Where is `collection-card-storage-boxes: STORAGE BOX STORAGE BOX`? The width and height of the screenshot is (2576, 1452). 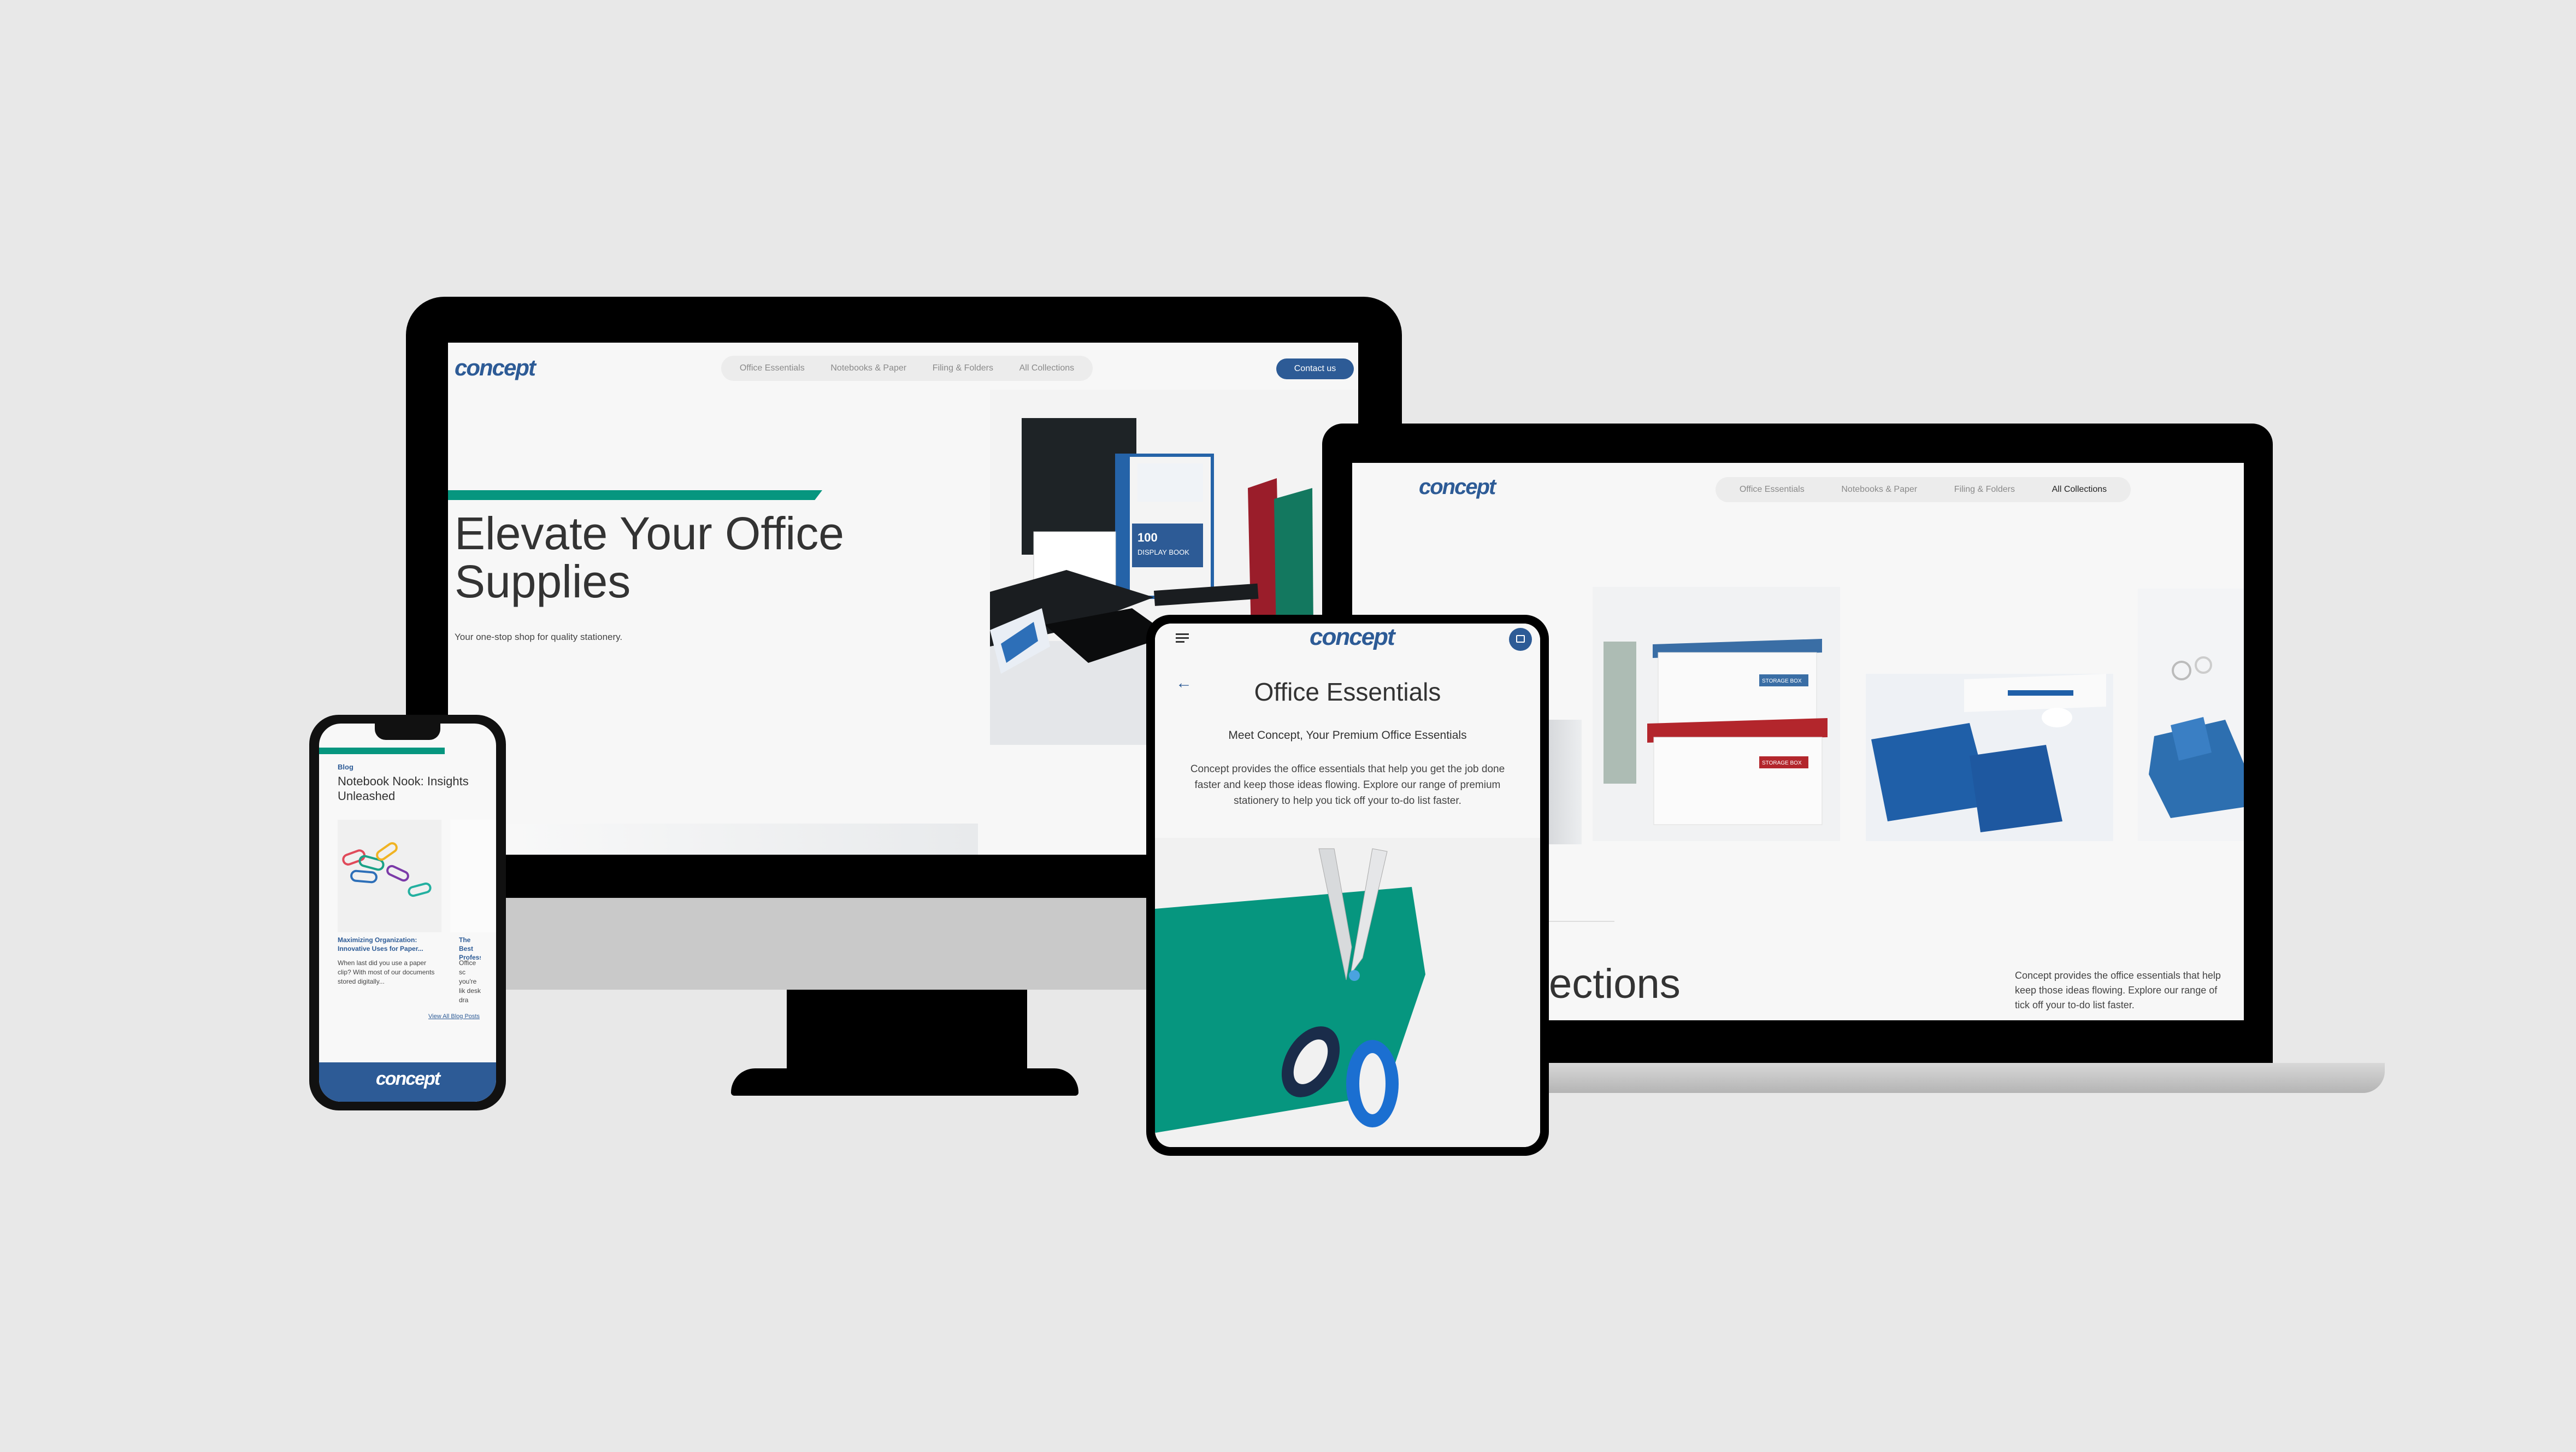
collection-card-storage-boxes: STORAGE BOX STORAGE BOX is located at coordinates (1717, 714).